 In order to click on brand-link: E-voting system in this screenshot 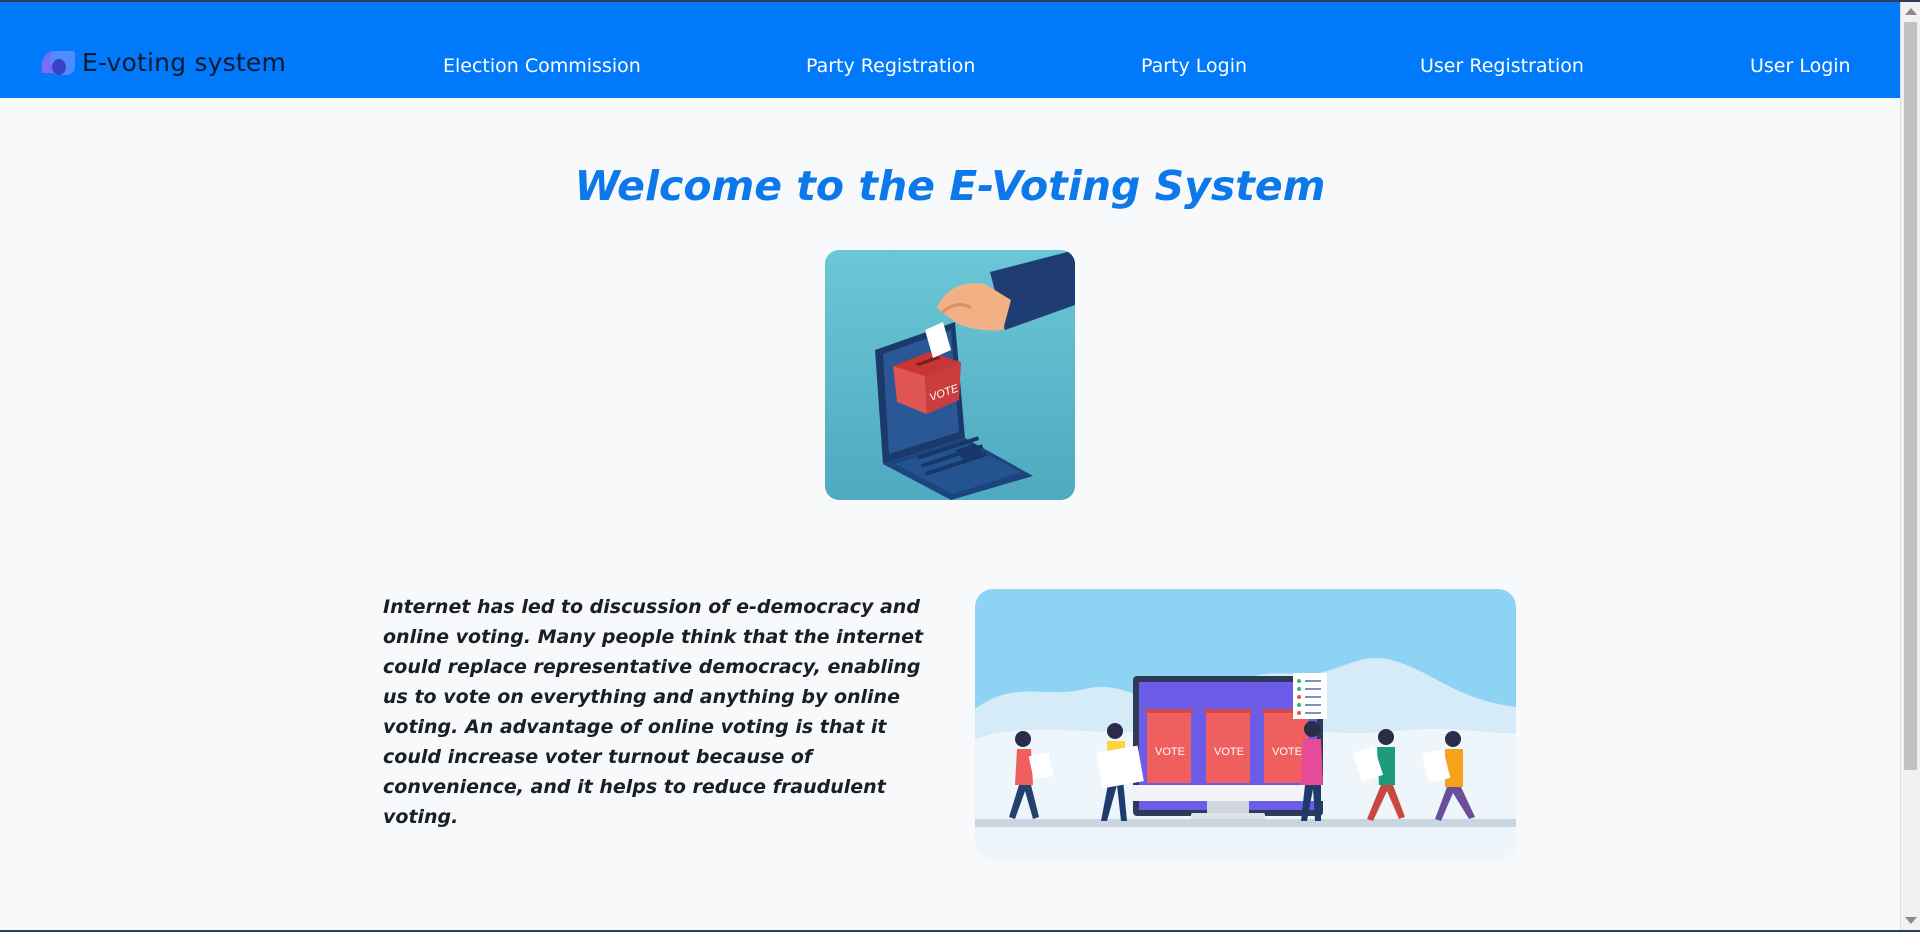, I will do `click(162, 62)`.